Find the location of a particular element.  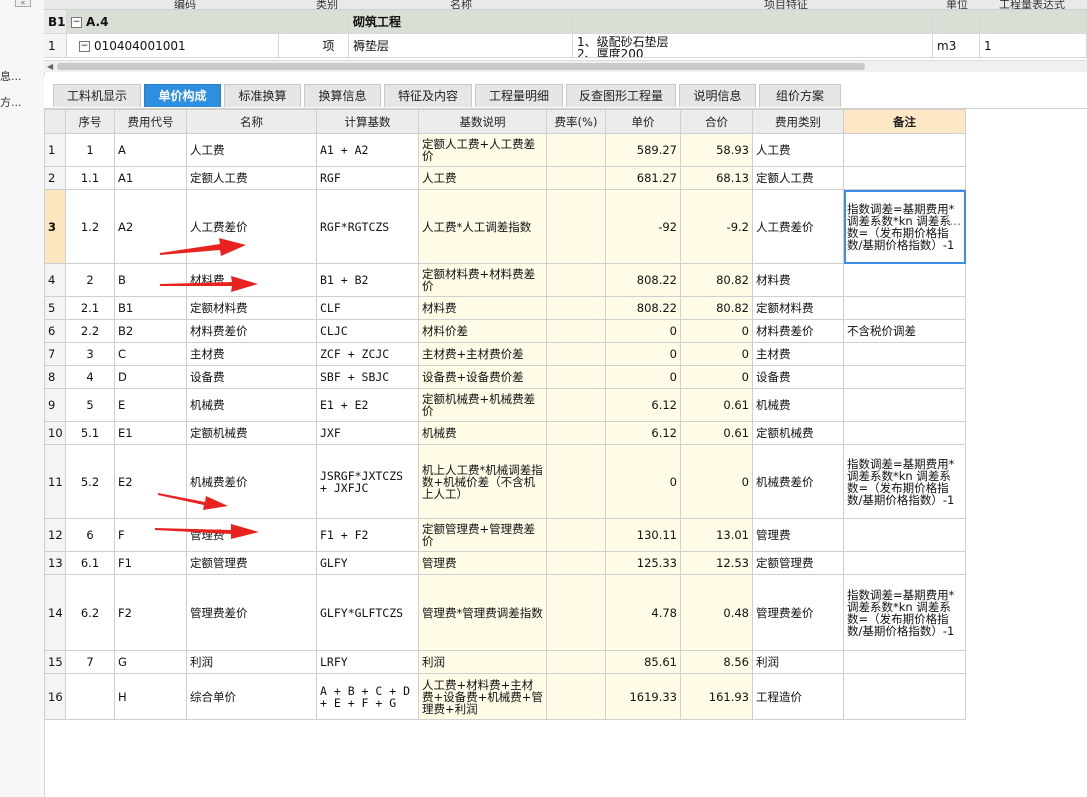

table-row: 9 5 E 机械费 E1 + E2 定额机械费+机械费差价 6.12 0.61 机械费 is located at coordinates (505, 405).